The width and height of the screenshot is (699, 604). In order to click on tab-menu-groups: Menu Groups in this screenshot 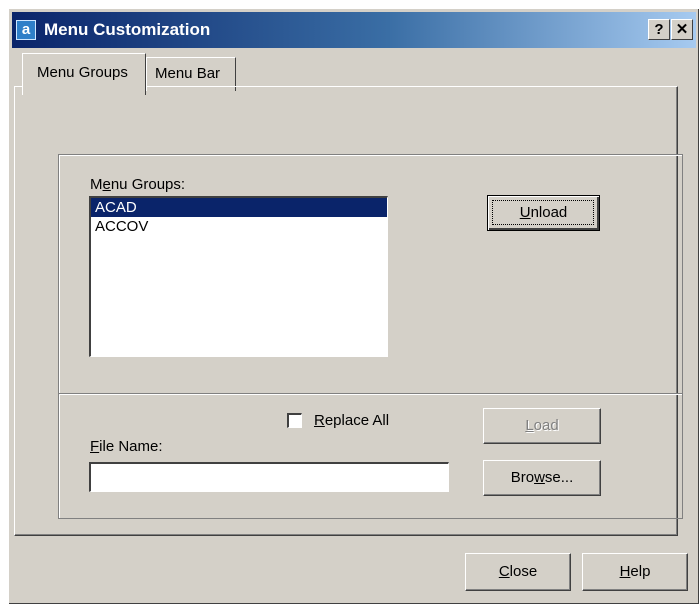, I will do `click(84, 74)`.